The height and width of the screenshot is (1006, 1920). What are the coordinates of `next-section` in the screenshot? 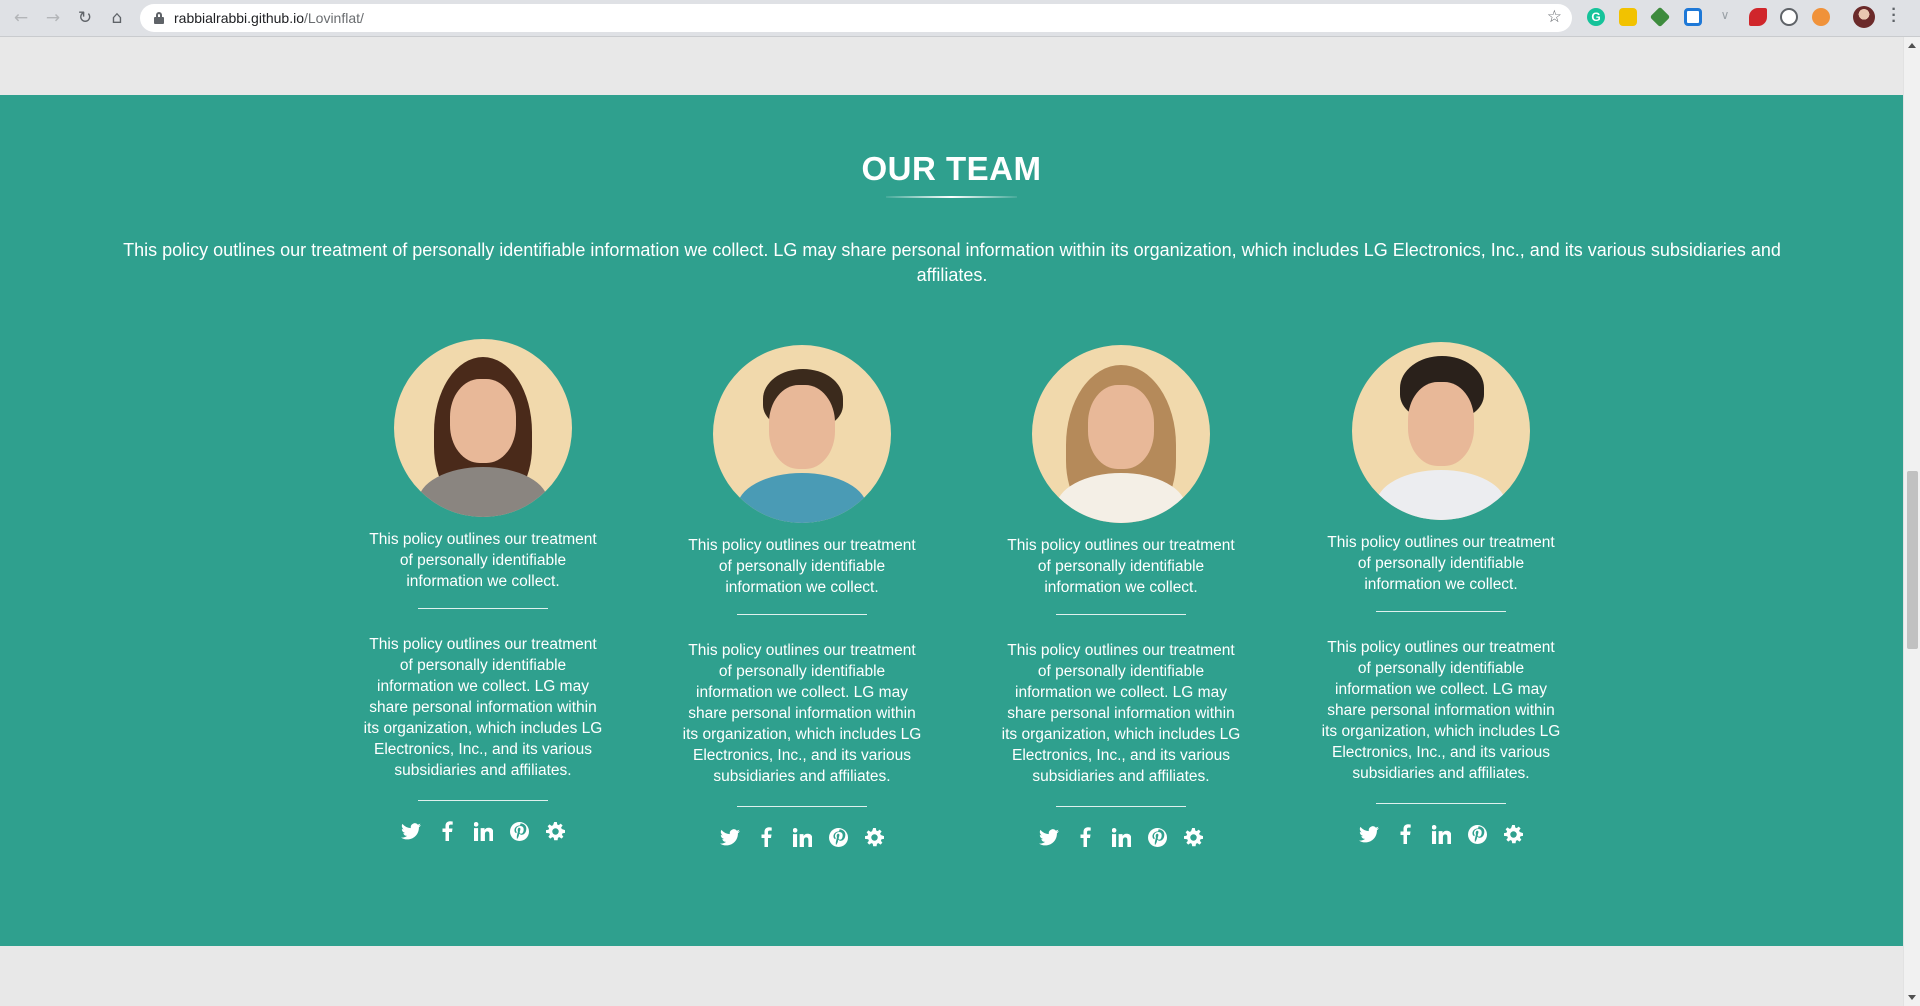 It's located at (951, 976).